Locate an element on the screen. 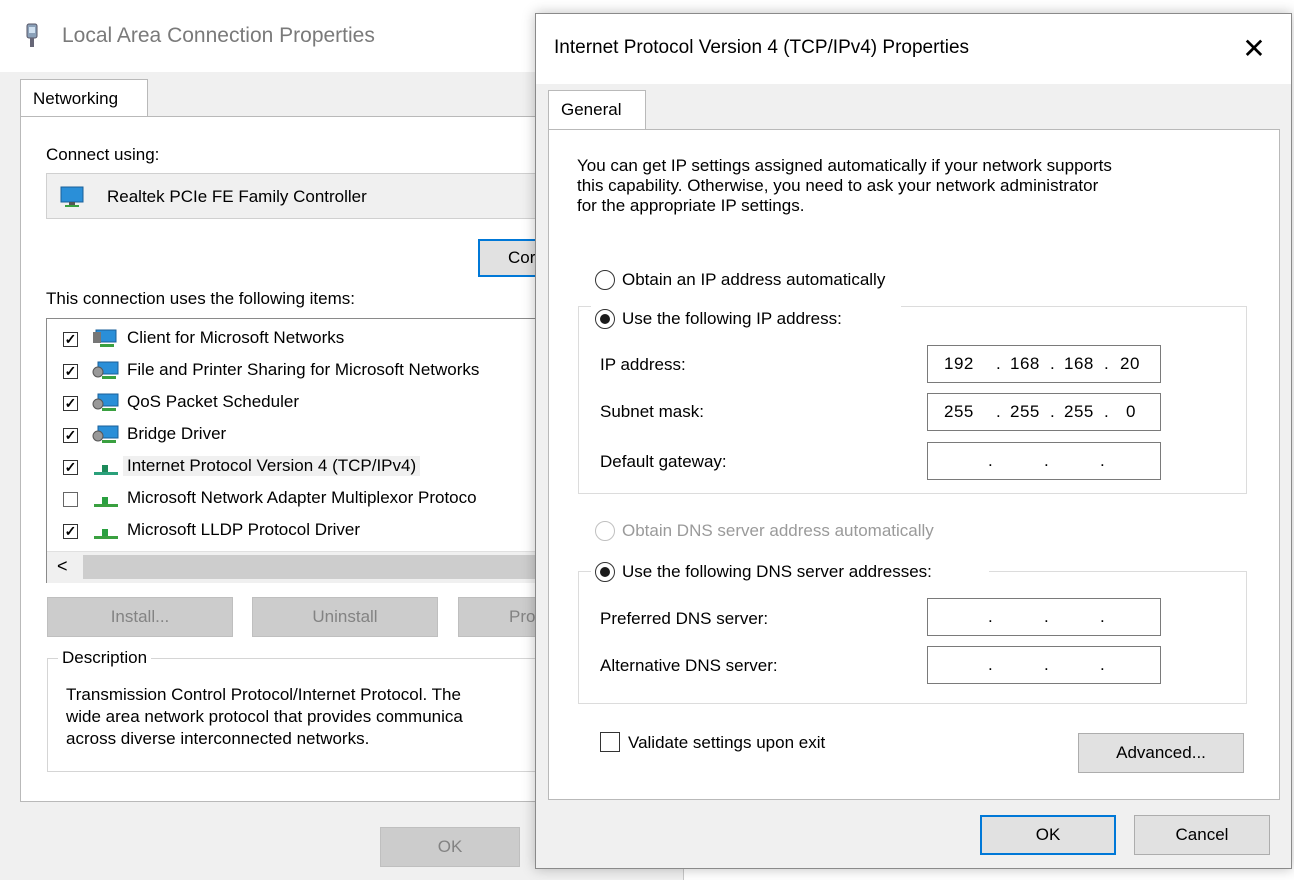  use-following-dns-label: Use the following DNS server addresses: is located at coordinates (777, 571).